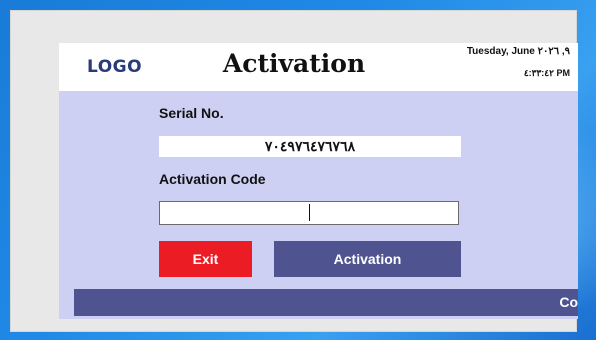  Describe the element at coordinates (518, 51) in the screenshot. I see `date-display: Tuesday, June ٩, ٢٠٢٦` at that location.